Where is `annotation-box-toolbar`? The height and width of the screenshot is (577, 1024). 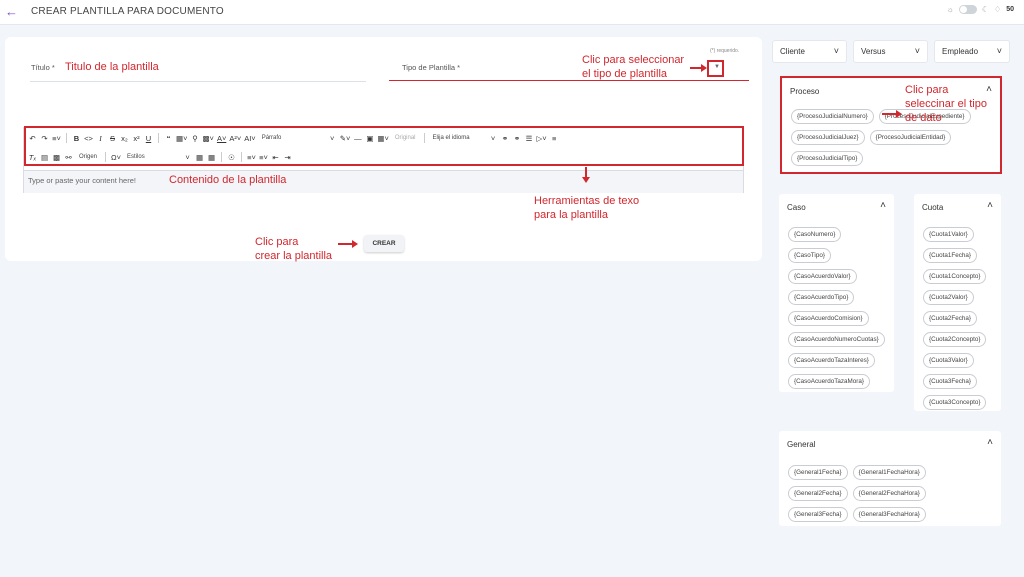 annotation-box-toolbar is located at coordinates (384, 146).